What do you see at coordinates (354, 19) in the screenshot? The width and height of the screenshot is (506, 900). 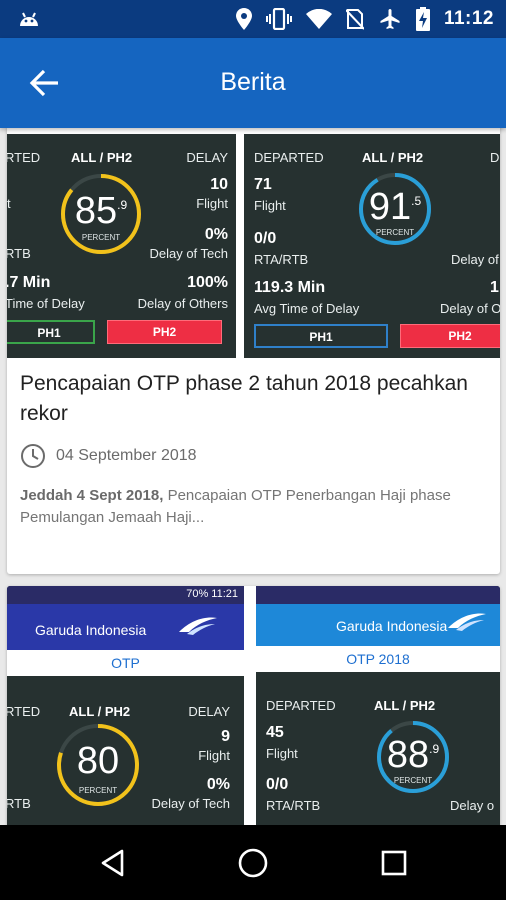 I see `no-sim-icon` at bounding box center [354, 19].